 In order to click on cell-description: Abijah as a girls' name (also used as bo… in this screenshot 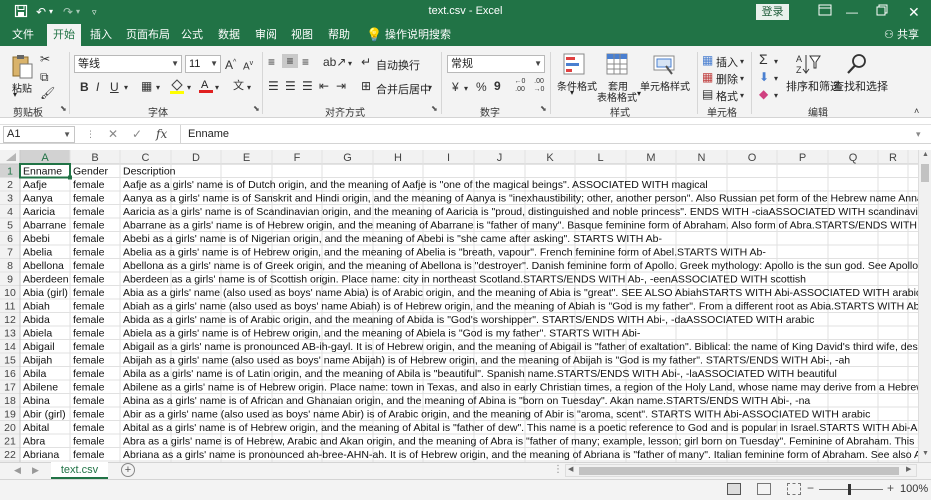, I will do `click(486, 361)`.